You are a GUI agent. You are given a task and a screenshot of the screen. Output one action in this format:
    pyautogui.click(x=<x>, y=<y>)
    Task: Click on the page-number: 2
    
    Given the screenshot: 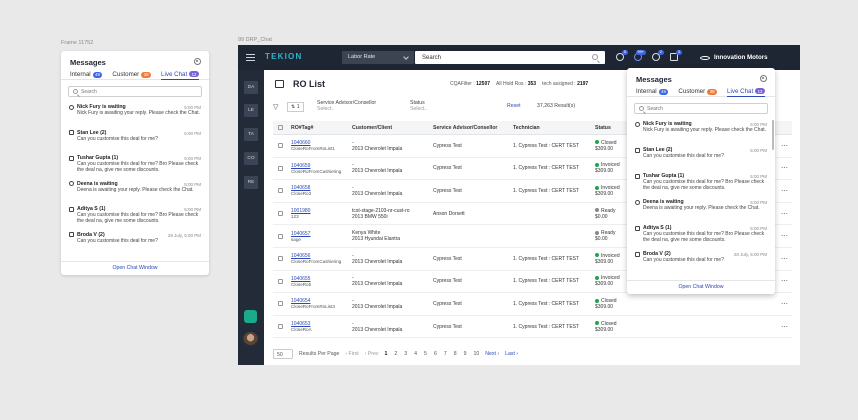 What is the action you would take?
    pyautogui.click(x=395, y=354)
    